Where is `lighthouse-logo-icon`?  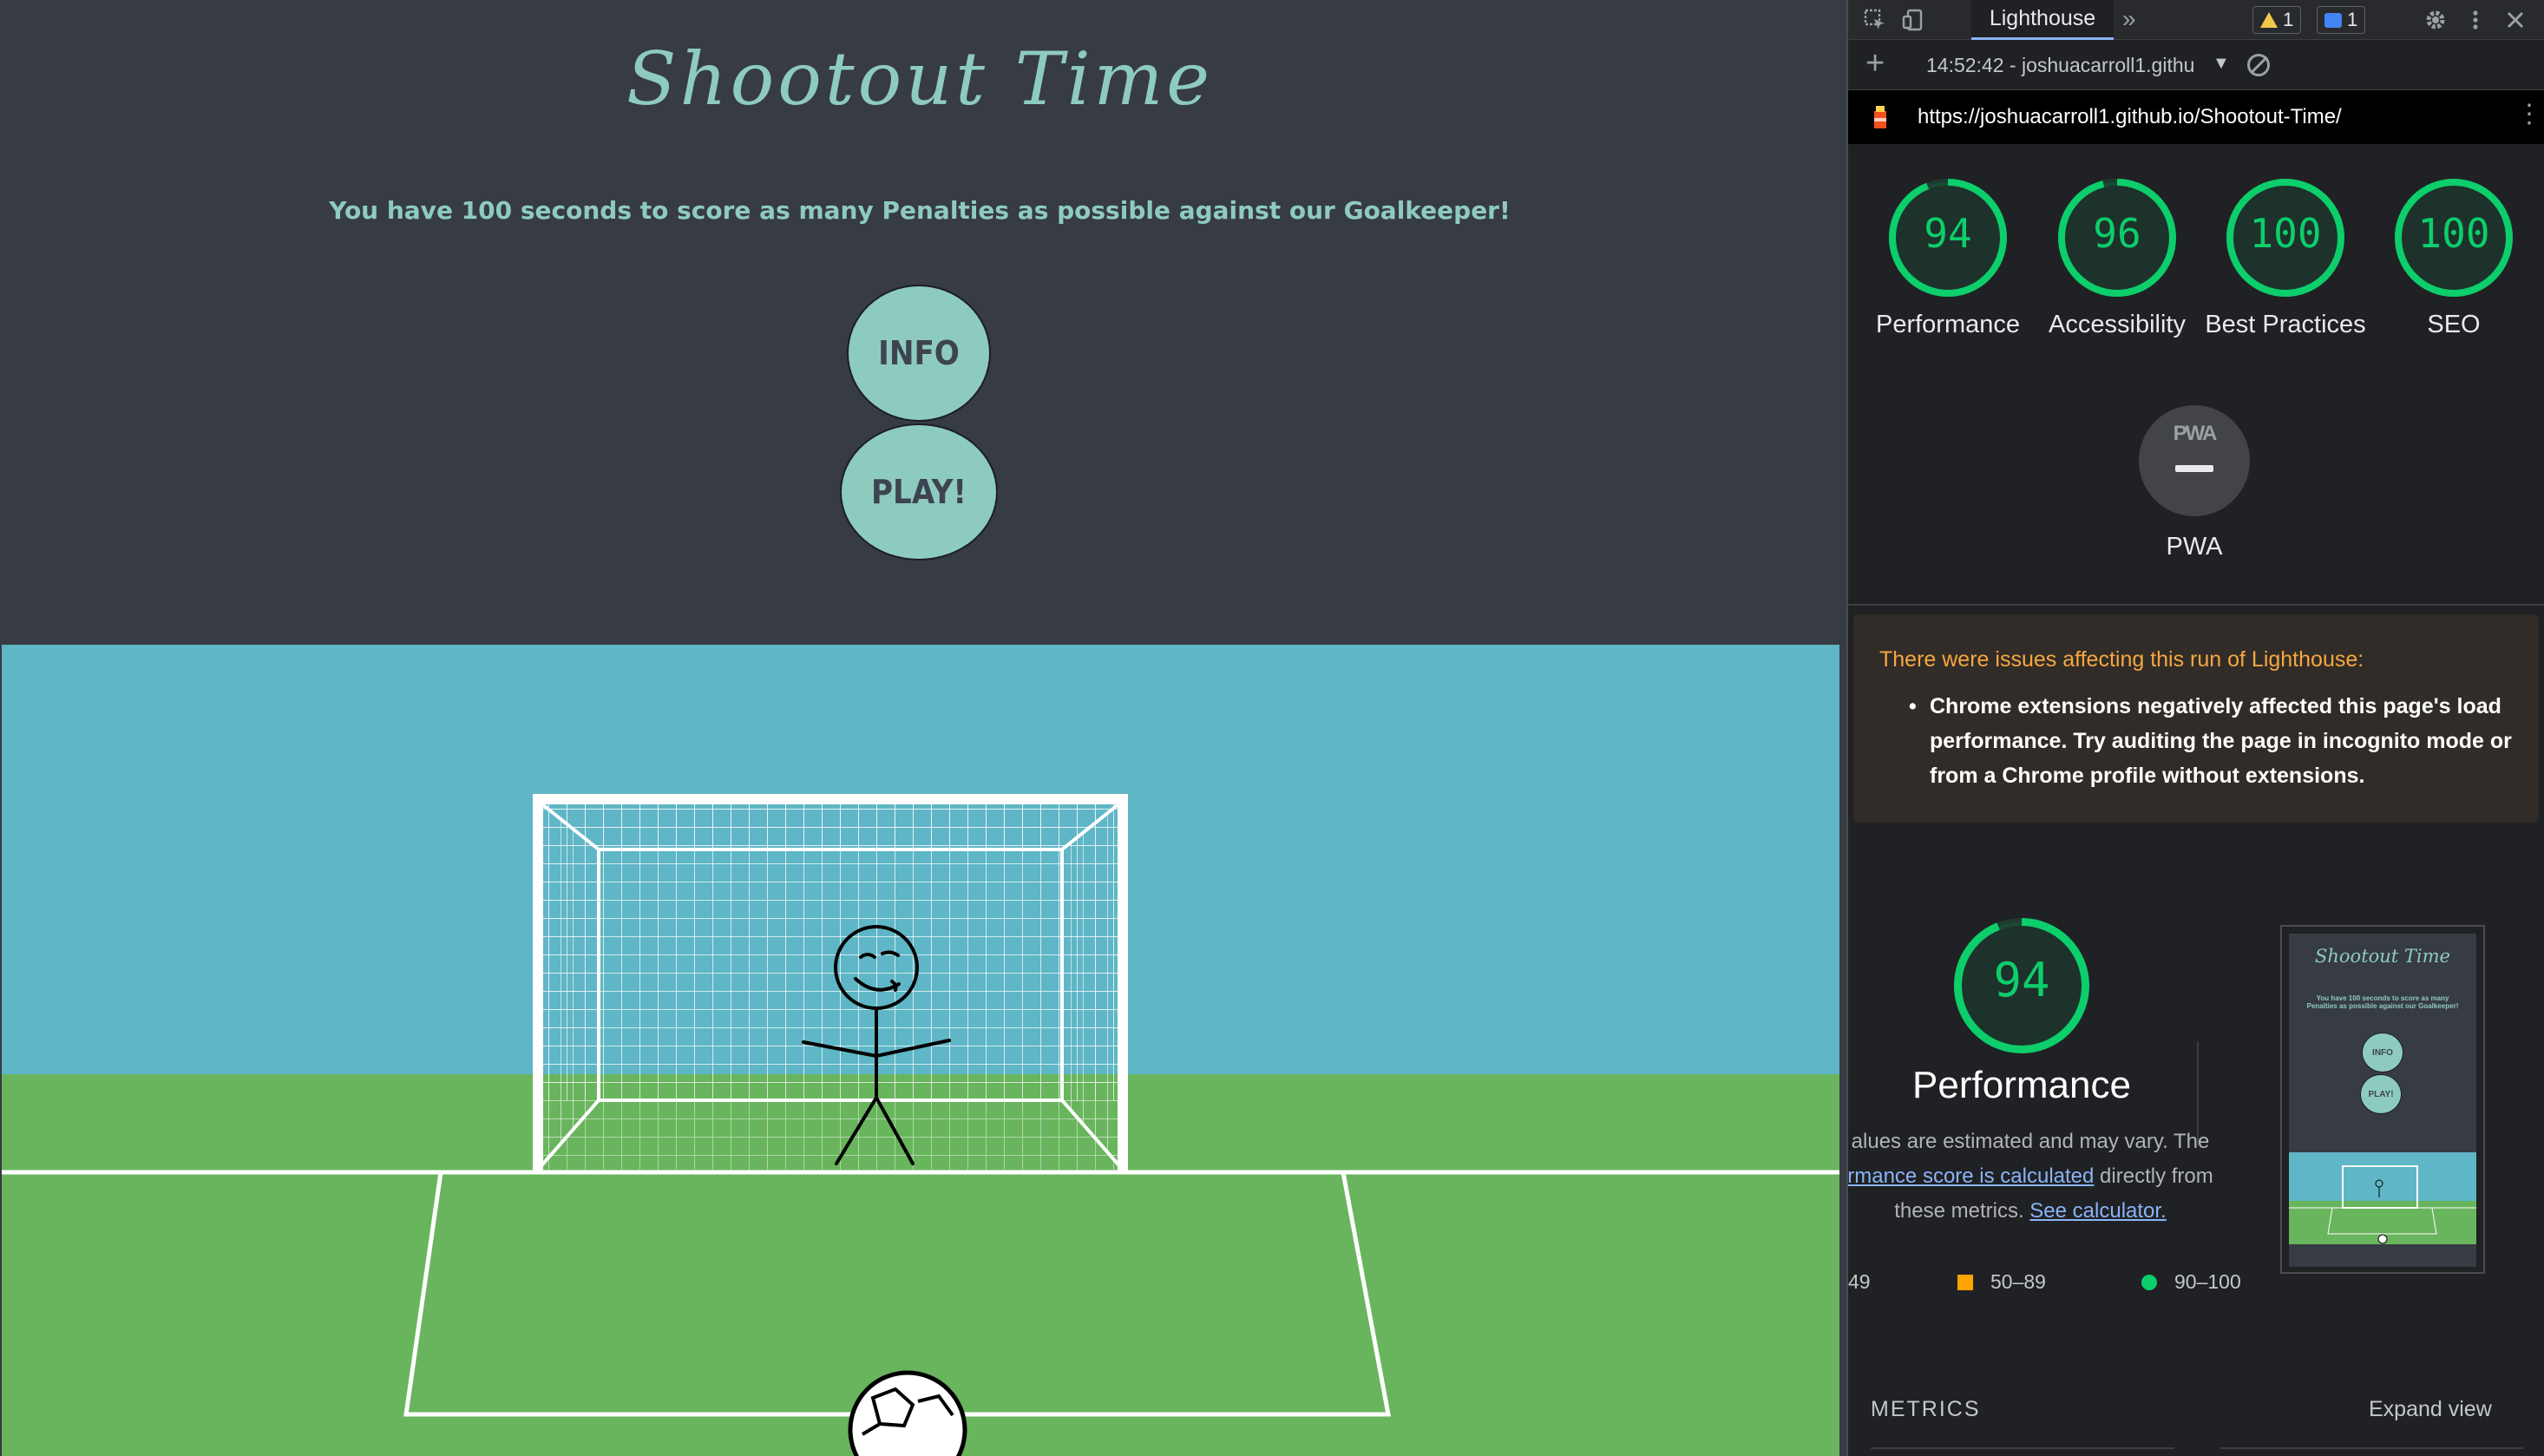 lighthouse-logo-icon is located at coordinates (1880, 117).